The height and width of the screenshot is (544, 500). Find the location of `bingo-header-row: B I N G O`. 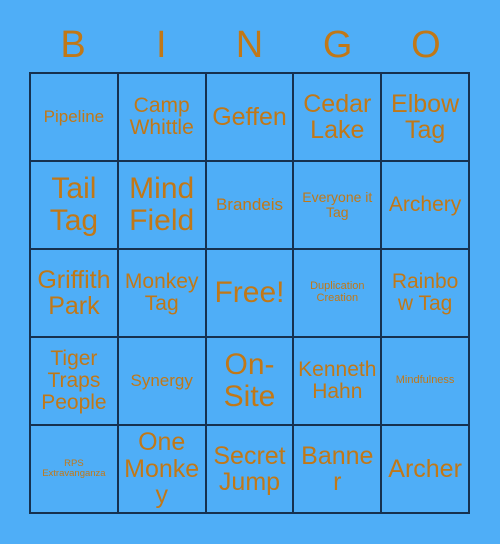

bingo-header-row: B I N G O is located at coordinates (249, 45).